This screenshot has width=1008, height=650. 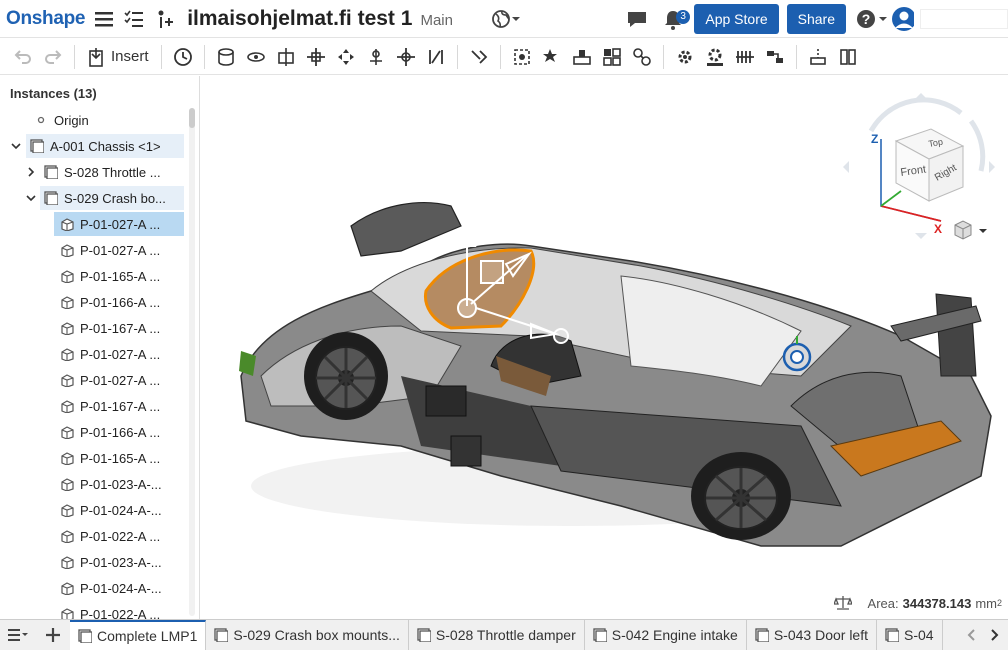 What do you see at coordinates (138, 634) in the screenshot?
I see `tab-assembly: Complete LMP1` at bounding box center [138, 634].